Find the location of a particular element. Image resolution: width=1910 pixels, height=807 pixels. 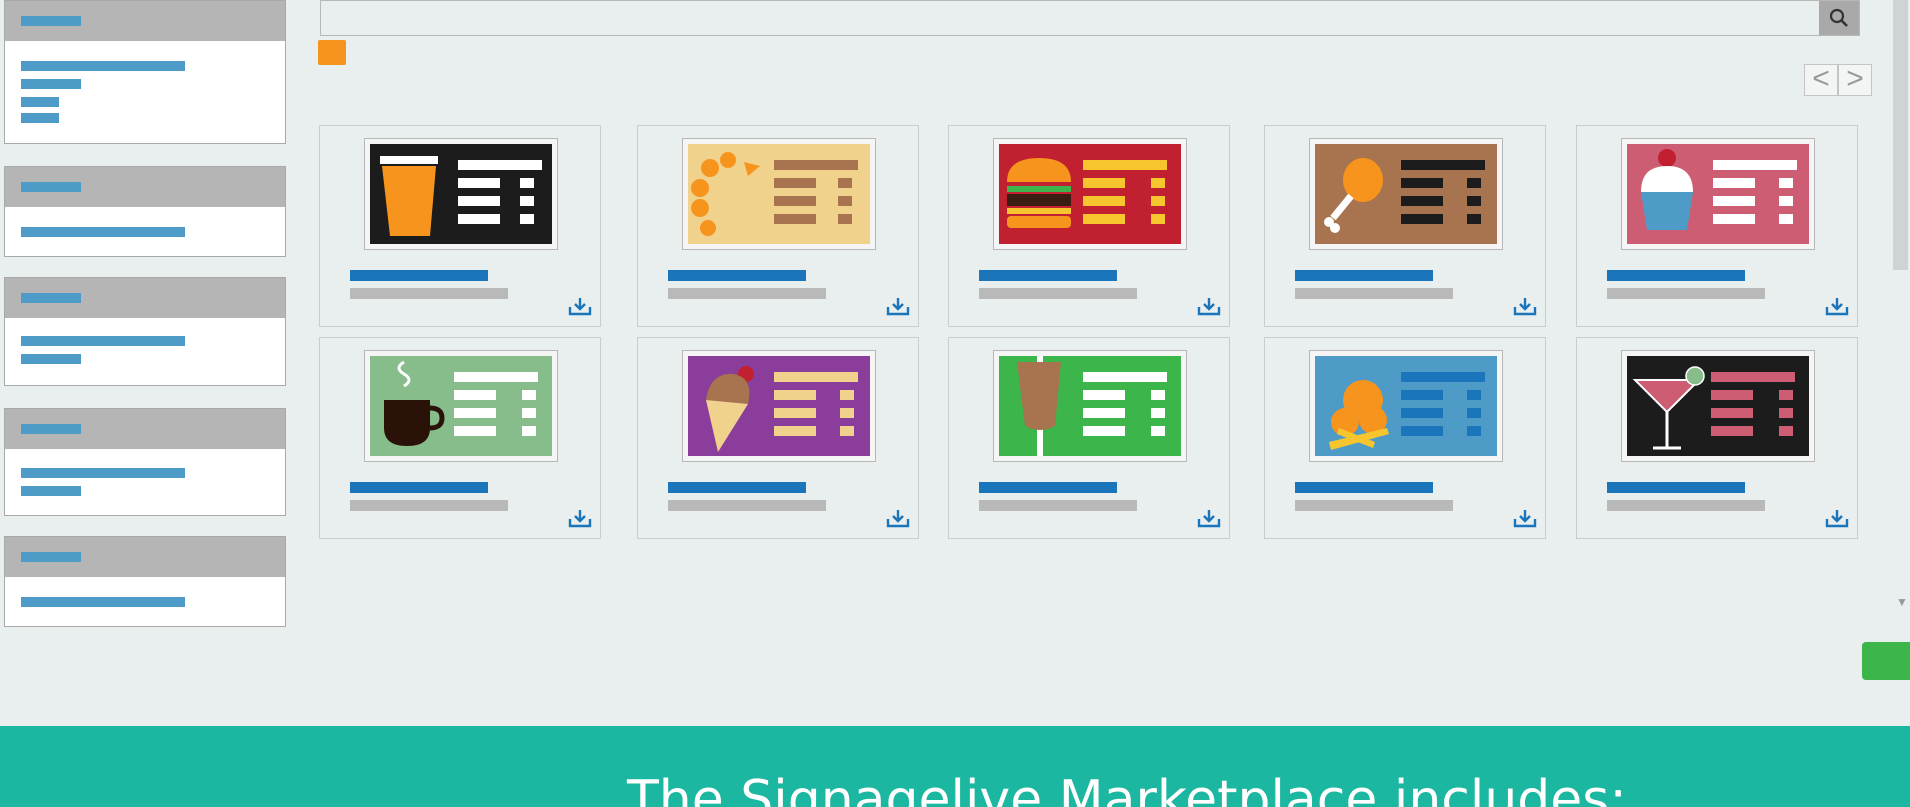

template-card-cocktail is located at coordinates (1717, 438).